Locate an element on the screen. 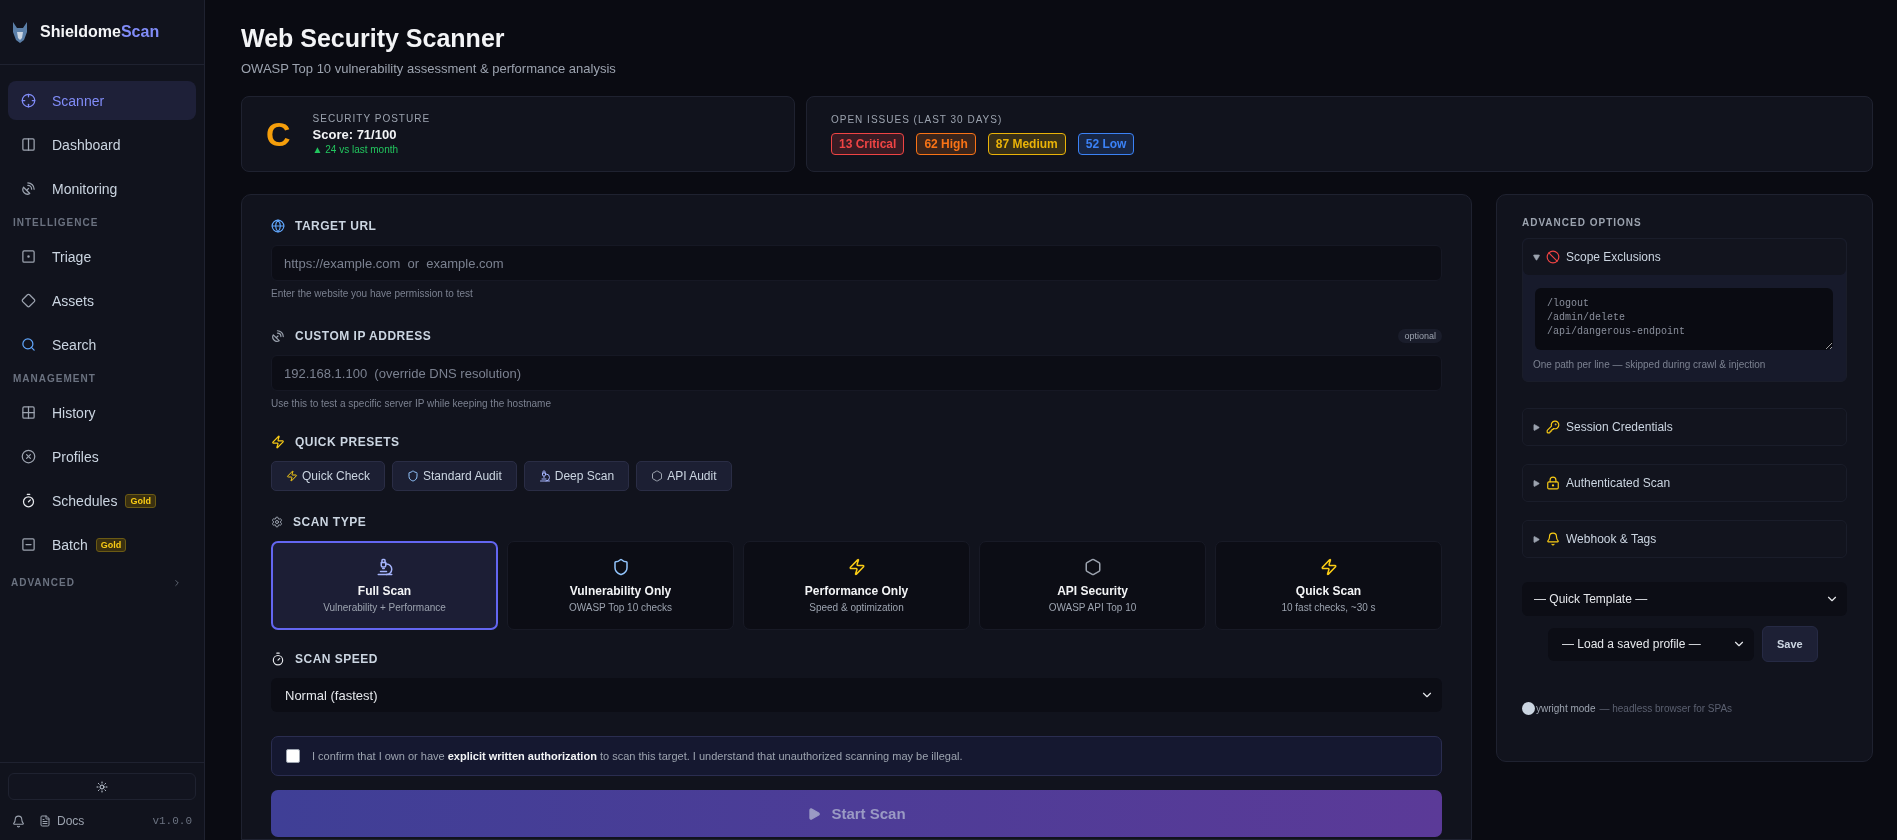  profile-select: — Load a saved profile — is located at coordinates (1651, 644).